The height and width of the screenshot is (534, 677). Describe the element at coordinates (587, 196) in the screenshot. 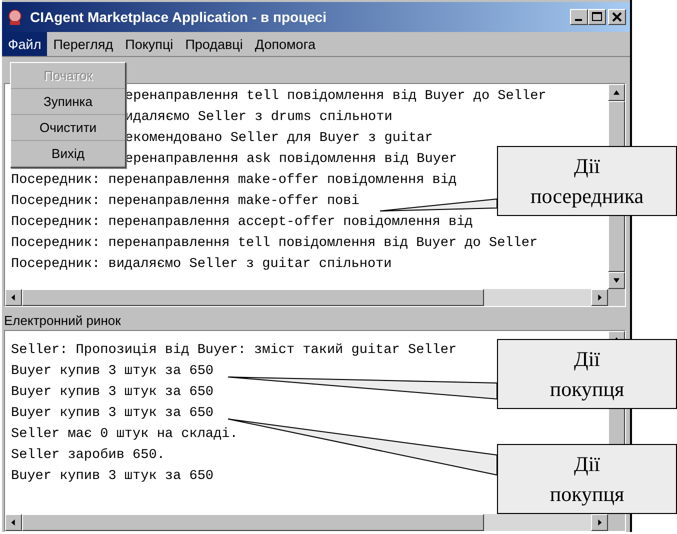

I see `callout-text: посередника` at that location.